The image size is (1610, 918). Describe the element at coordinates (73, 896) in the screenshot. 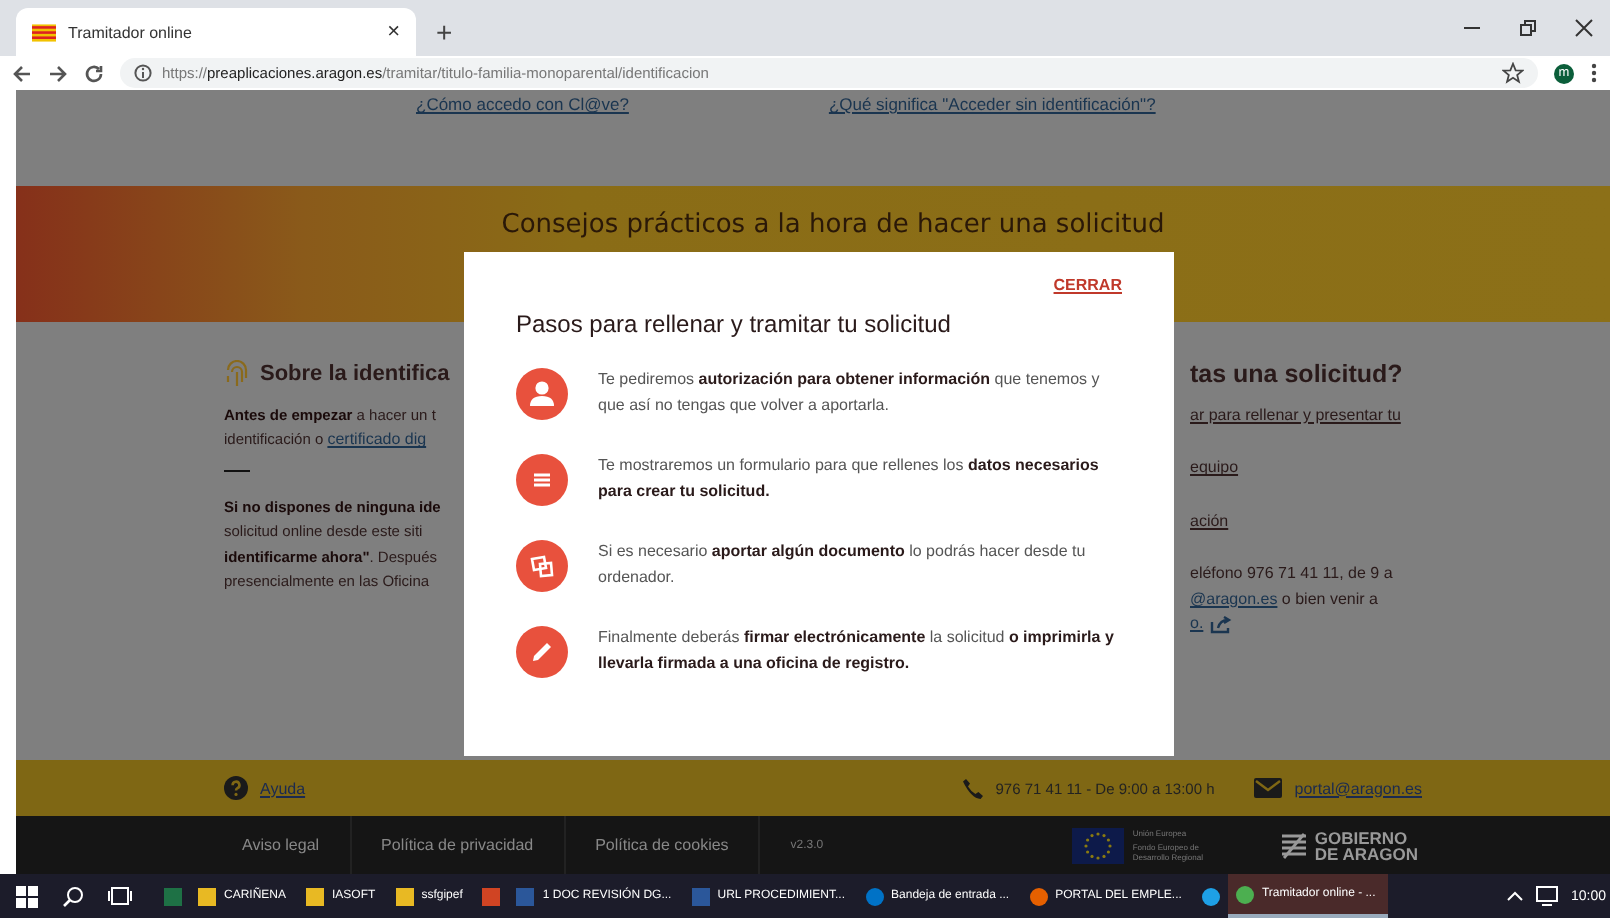

I see `search-icon` at that location.